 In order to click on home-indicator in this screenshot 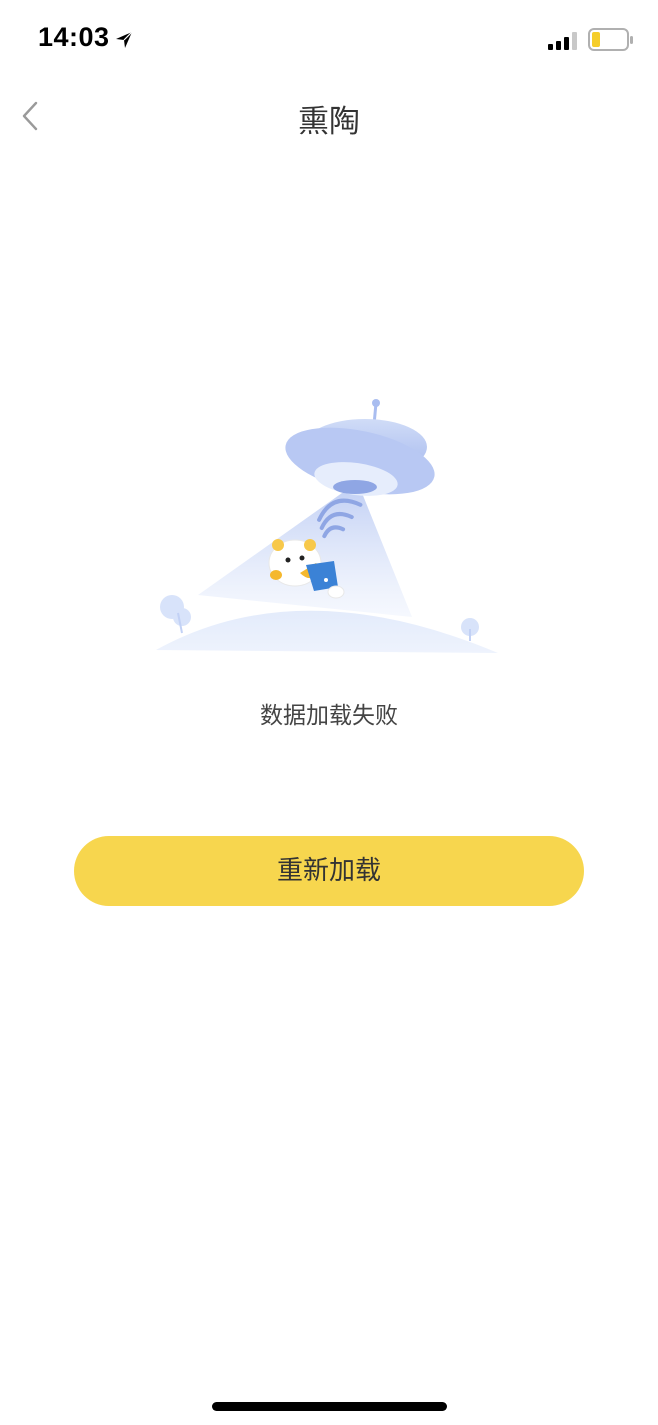, I will do `click(329, 1406)`.